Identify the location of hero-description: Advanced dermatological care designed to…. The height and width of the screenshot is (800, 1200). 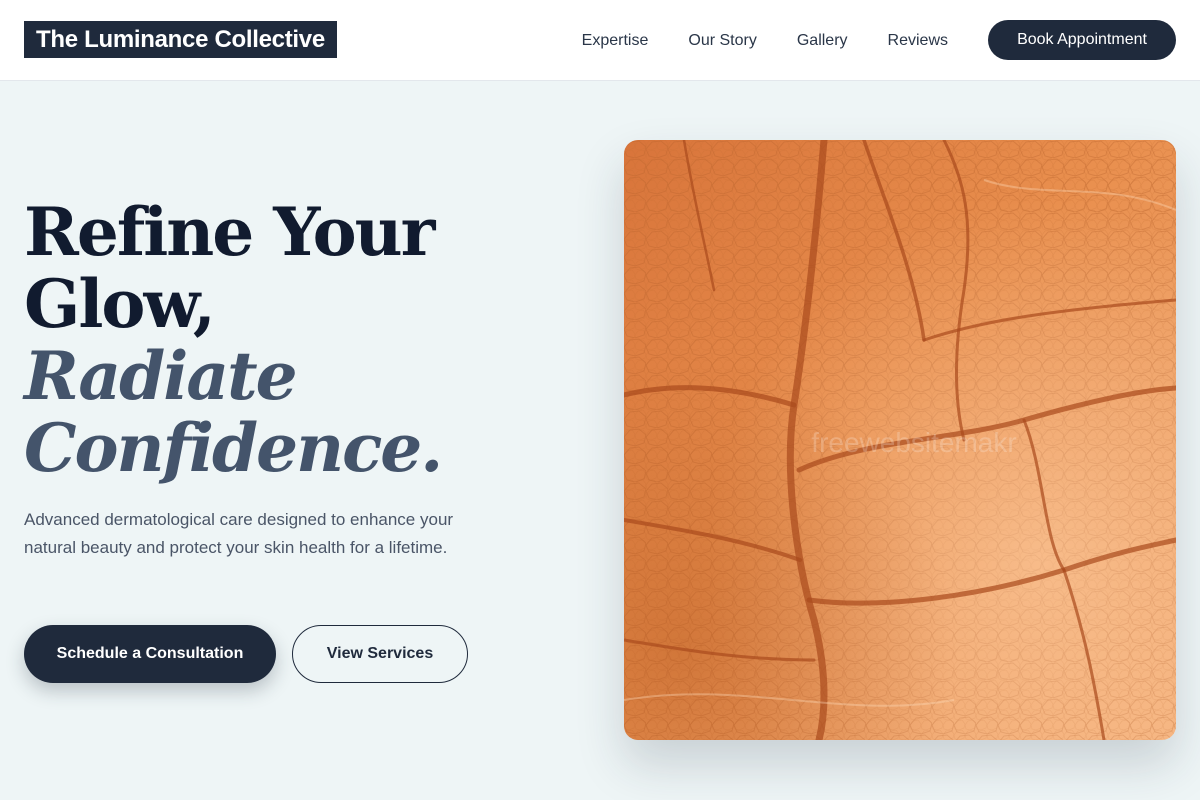
(239, 533).